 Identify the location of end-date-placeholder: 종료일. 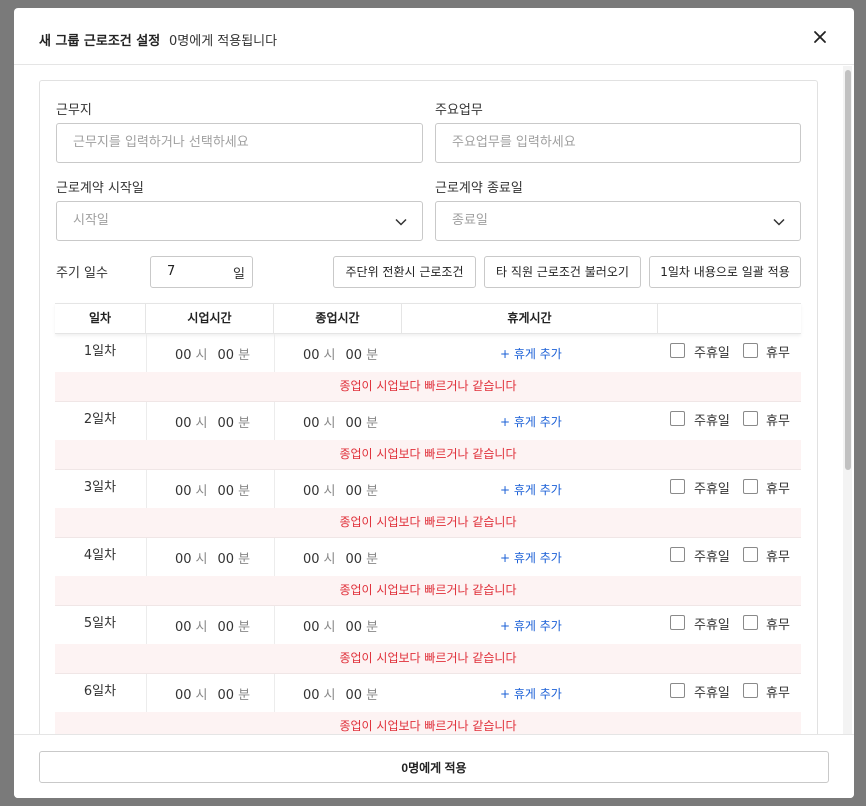
(470, 220).